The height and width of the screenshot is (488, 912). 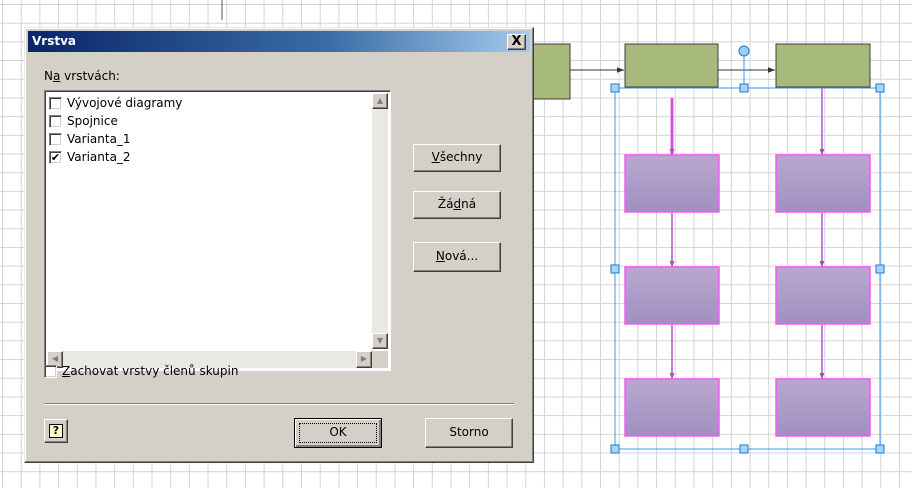 I want to click on scroll-down-button: ▼, so click(x=380, y=341).